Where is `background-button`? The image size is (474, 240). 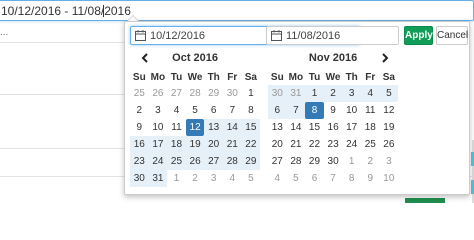
background-button is located at coordinates (425, 200).